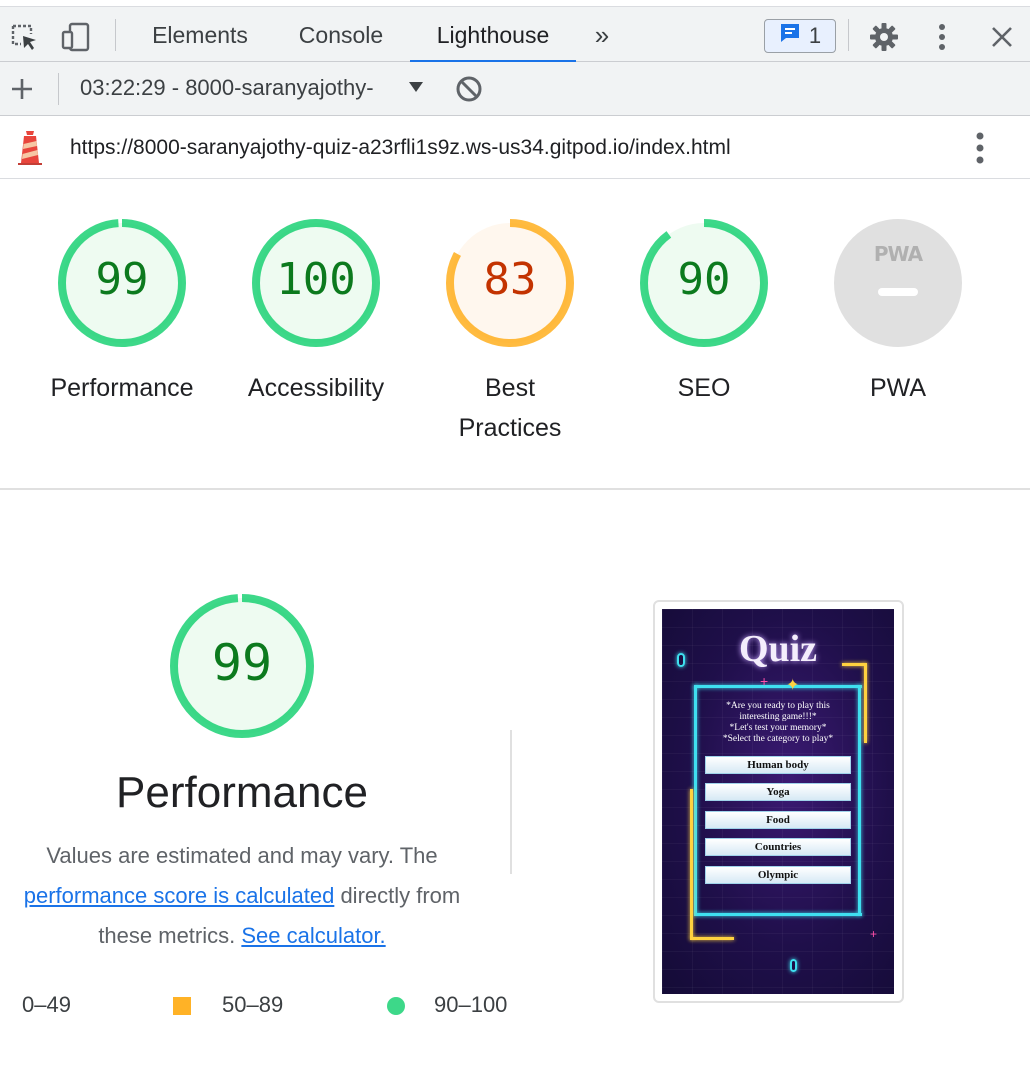 The width and height of the screenshot is (1030, 1071). What do you see at coordinates (316, 279) in the screenshot?
I see `gauge-score: 100` at bounding box center [316, 279].